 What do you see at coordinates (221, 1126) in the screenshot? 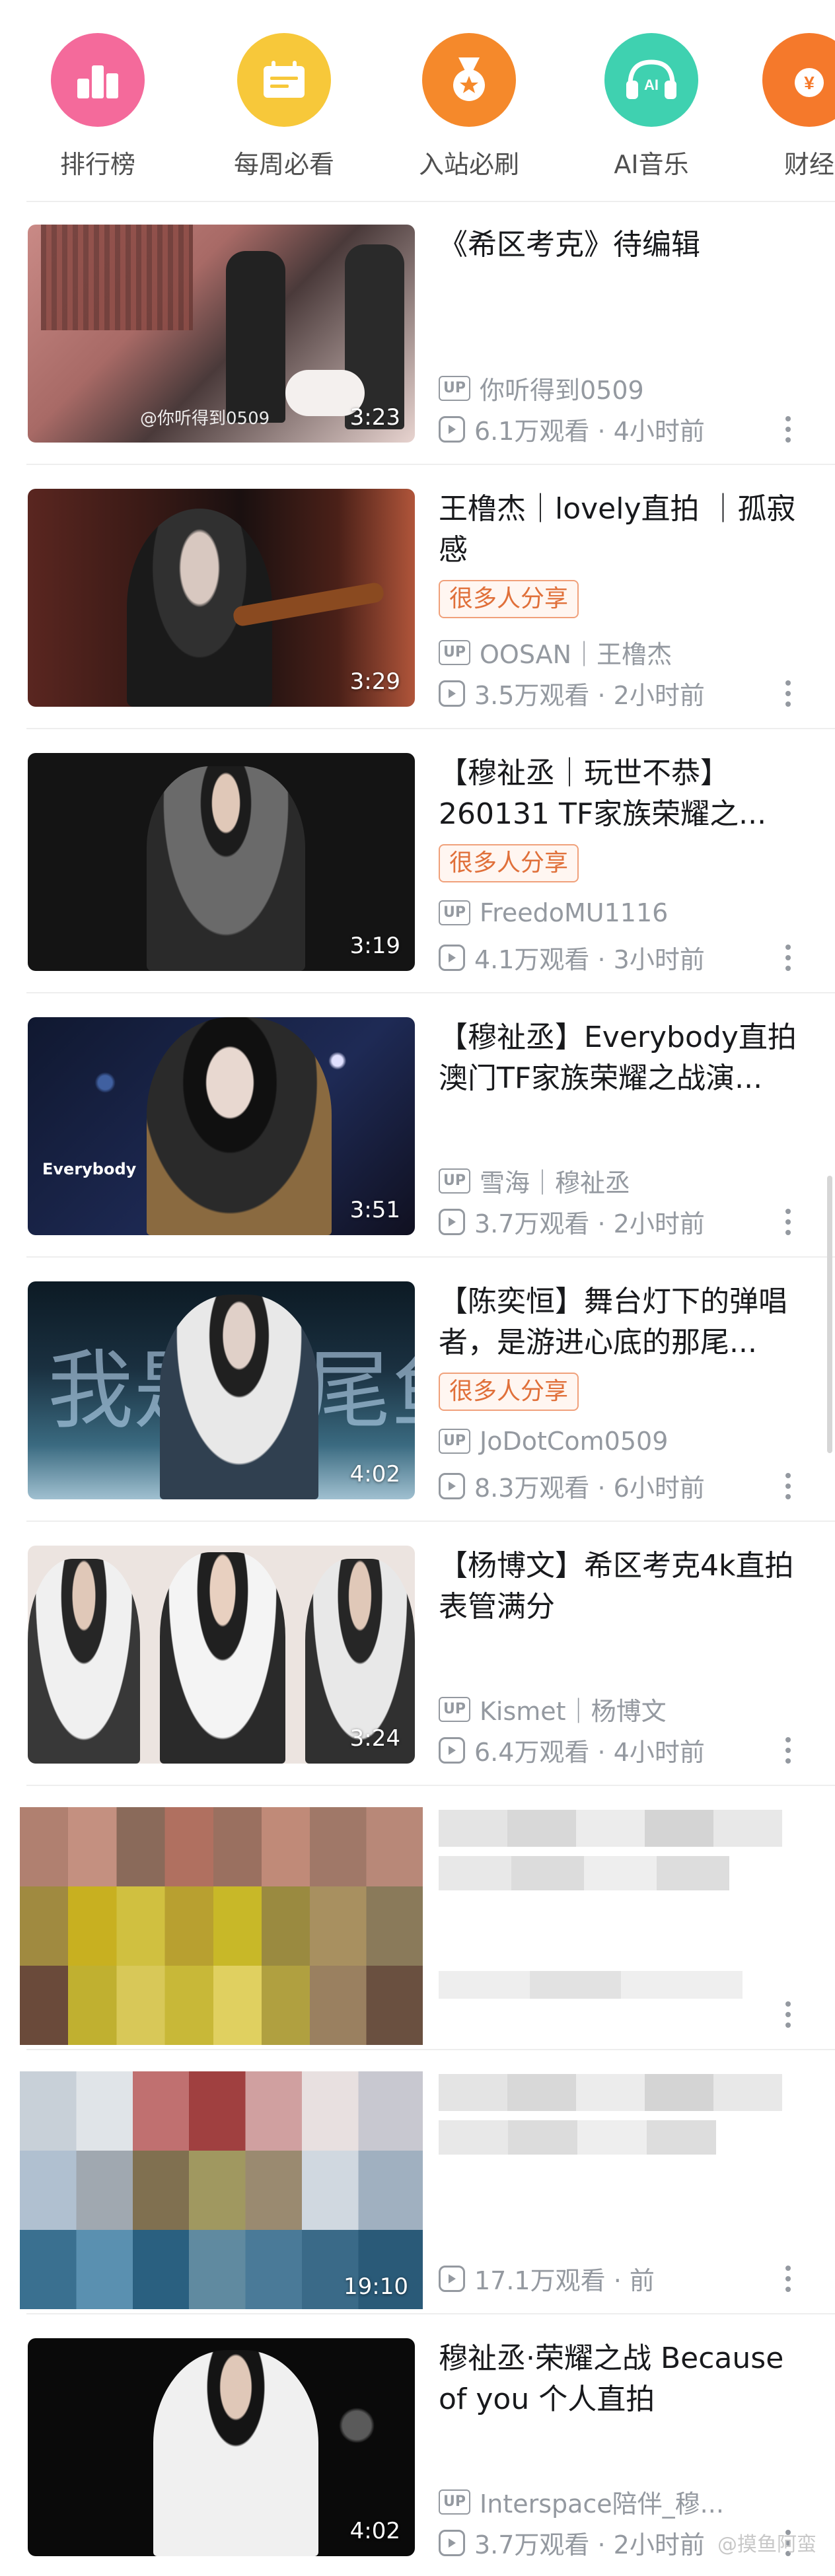
I see `video-thumbnail: Everybody 3:51` at bounding box center [221, 1126].